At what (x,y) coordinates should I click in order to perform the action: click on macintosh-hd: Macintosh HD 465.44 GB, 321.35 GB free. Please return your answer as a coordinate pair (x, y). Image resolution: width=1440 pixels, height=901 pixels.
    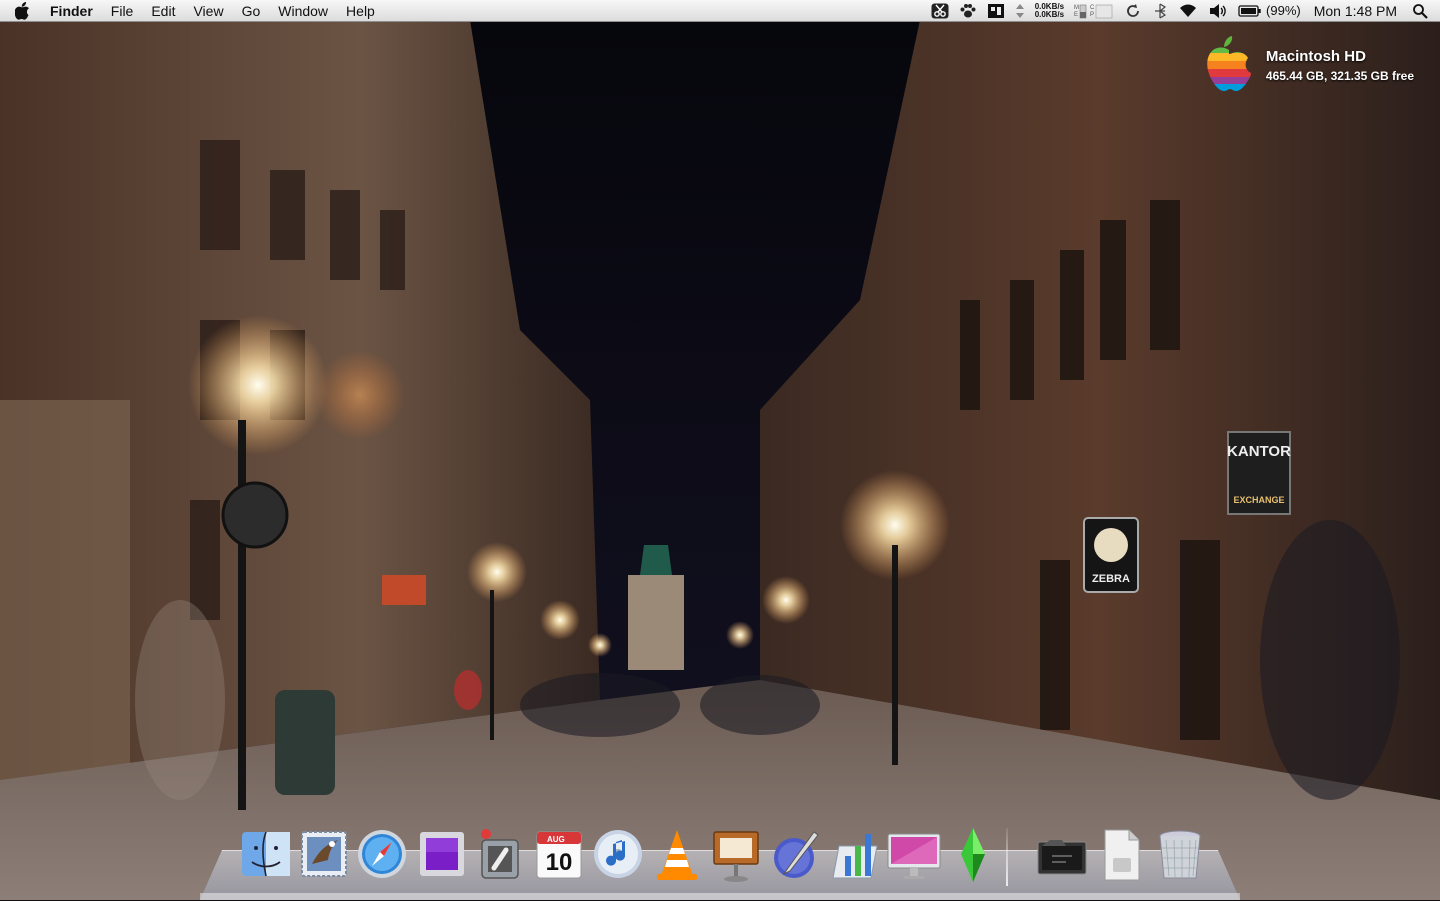
    Looking at the image, I should click on (1308, 63).